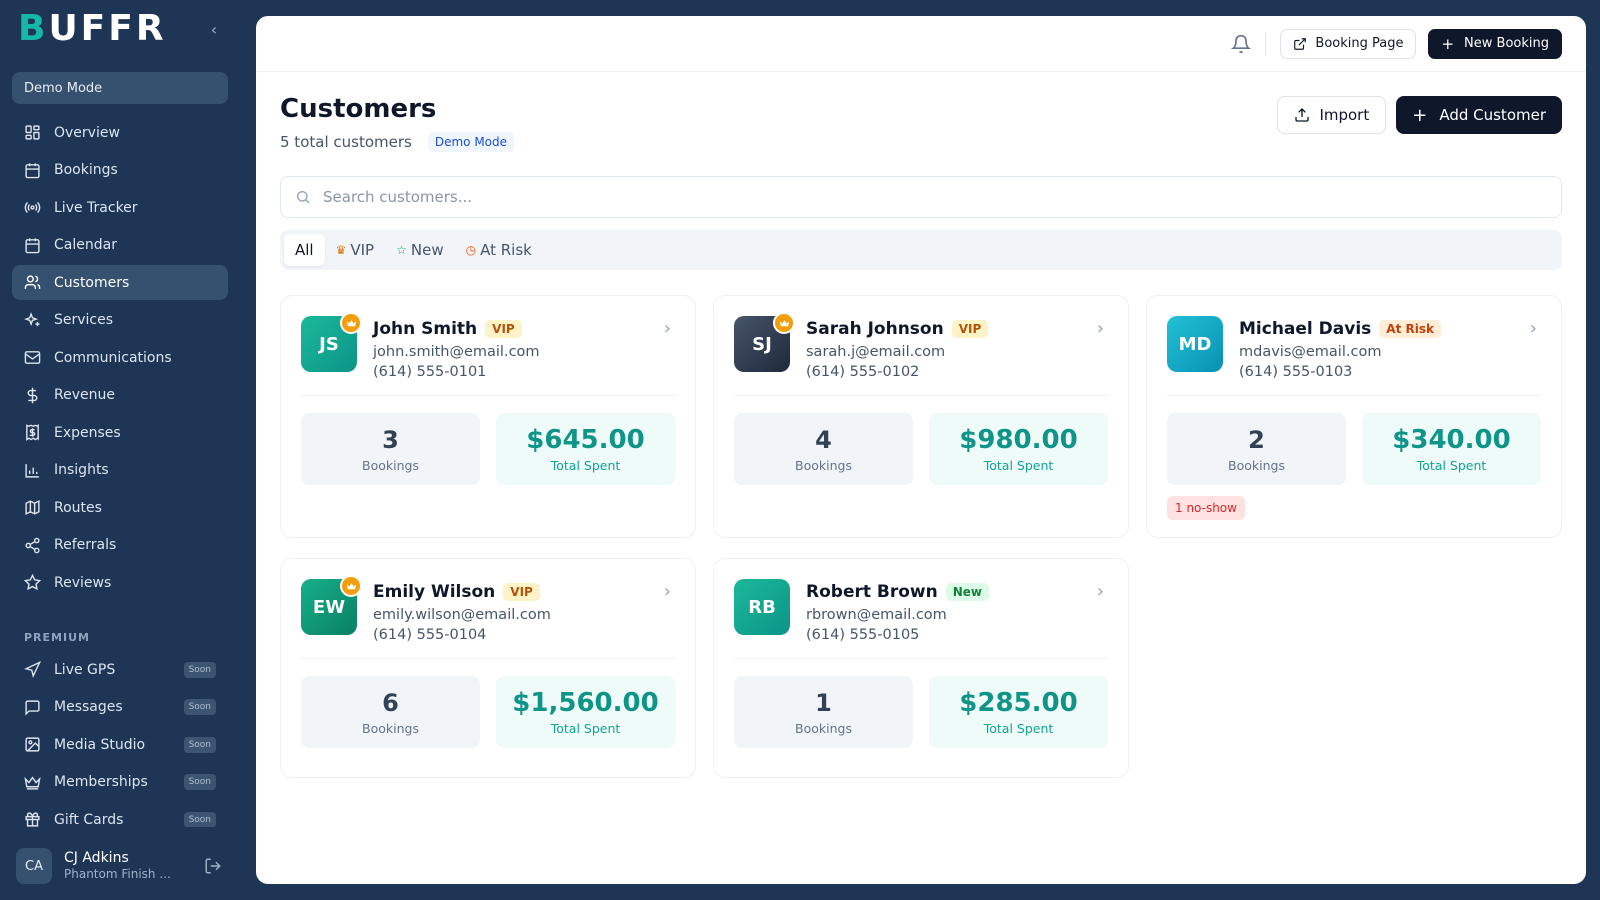  What do you see at coordinates (304, 250) in the screenshot?
I see `tab-all: All` at bounding box center [304, 250].